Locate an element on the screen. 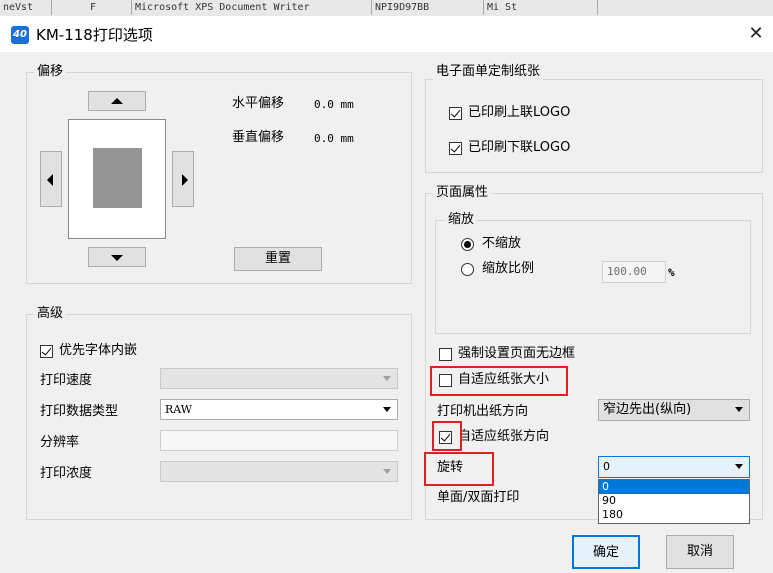 This screenshot has height=573, width=773. page-preview is located at coordinates (117, 179).